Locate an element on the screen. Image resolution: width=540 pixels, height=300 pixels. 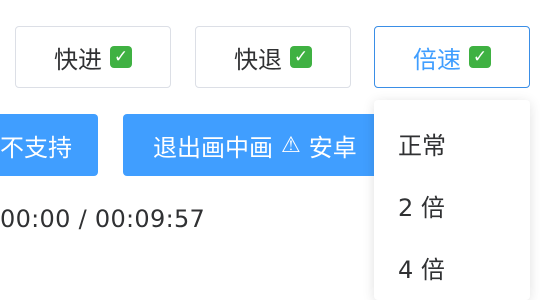
fast-forward-button: 快进 ✓ is located at coordinates (93, 57).